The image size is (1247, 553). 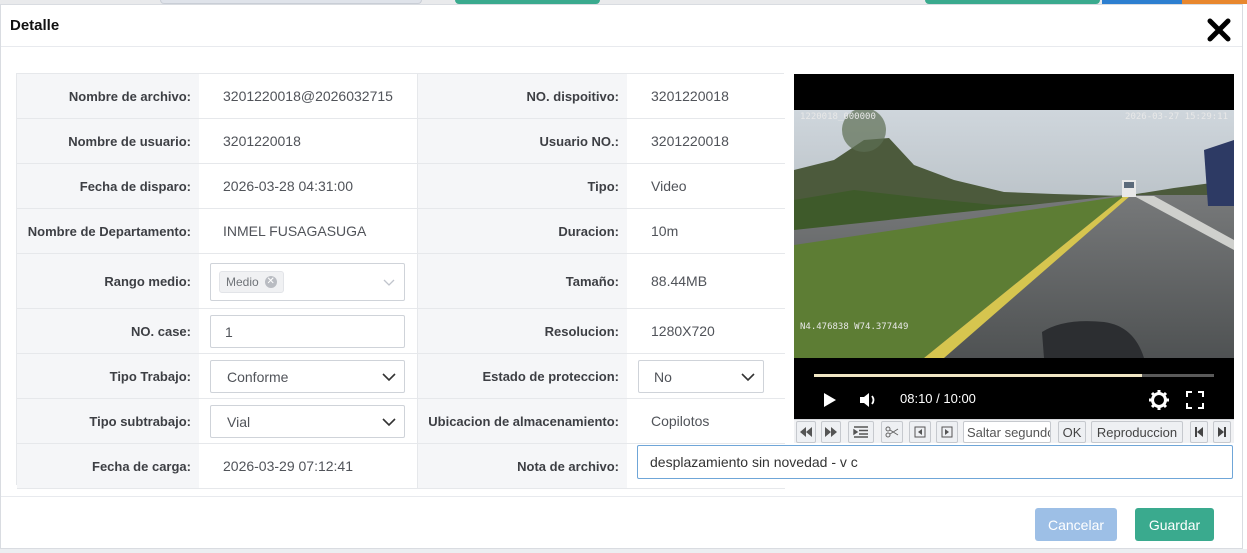 I want to click on label-fecha-disparo: Fecha de disparo:, so click(x=108, y=186).